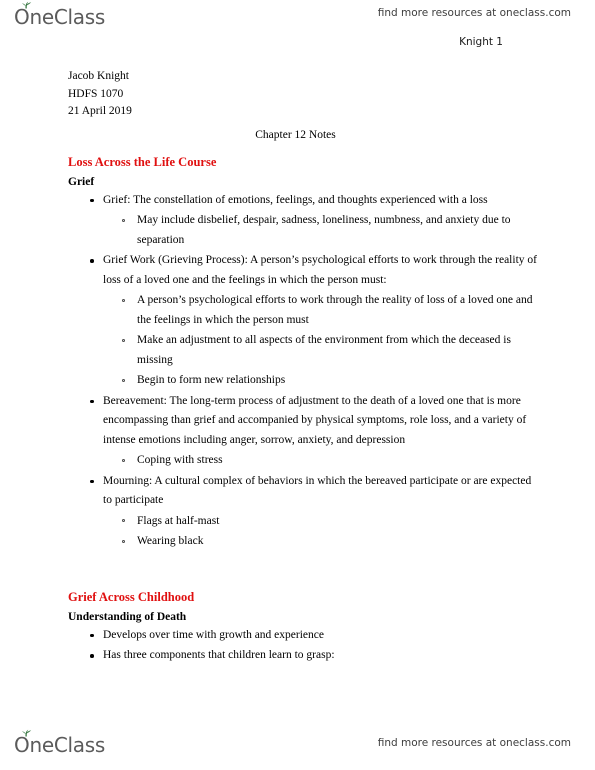 The height and width of the screenshot is (770, 595). I want to click on page-number: Knight 1, so click(481, 42).